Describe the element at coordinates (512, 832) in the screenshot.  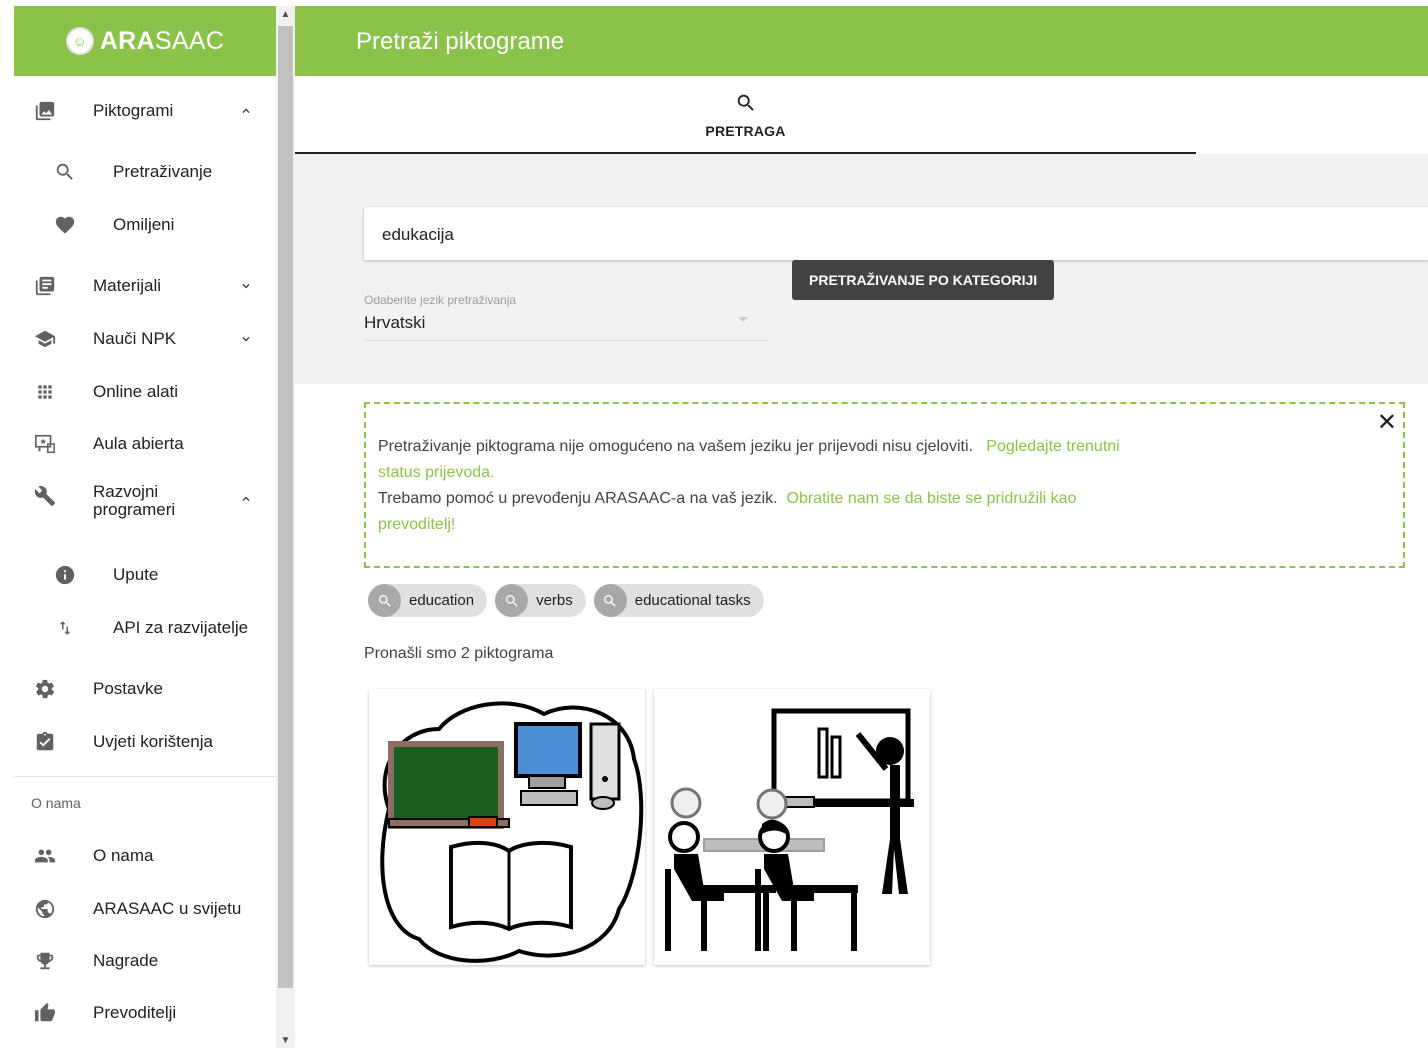
I see `education-pictogram` at that location.